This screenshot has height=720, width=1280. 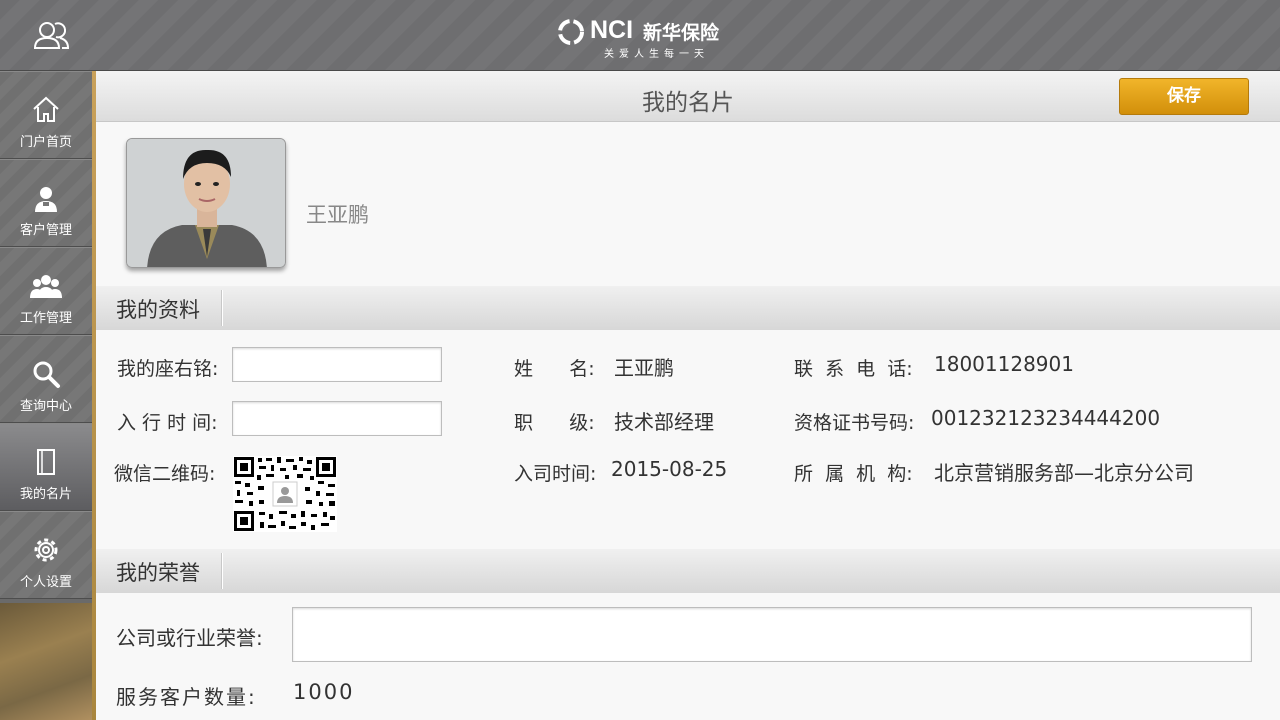 I want to click on profile-name: 王亚鹏, so click(x=337, y=215).